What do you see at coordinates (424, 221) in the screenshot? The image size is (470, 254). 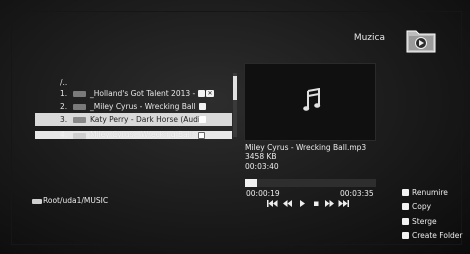 I see `action-label: Sterge` at bounding box center [424, 221].